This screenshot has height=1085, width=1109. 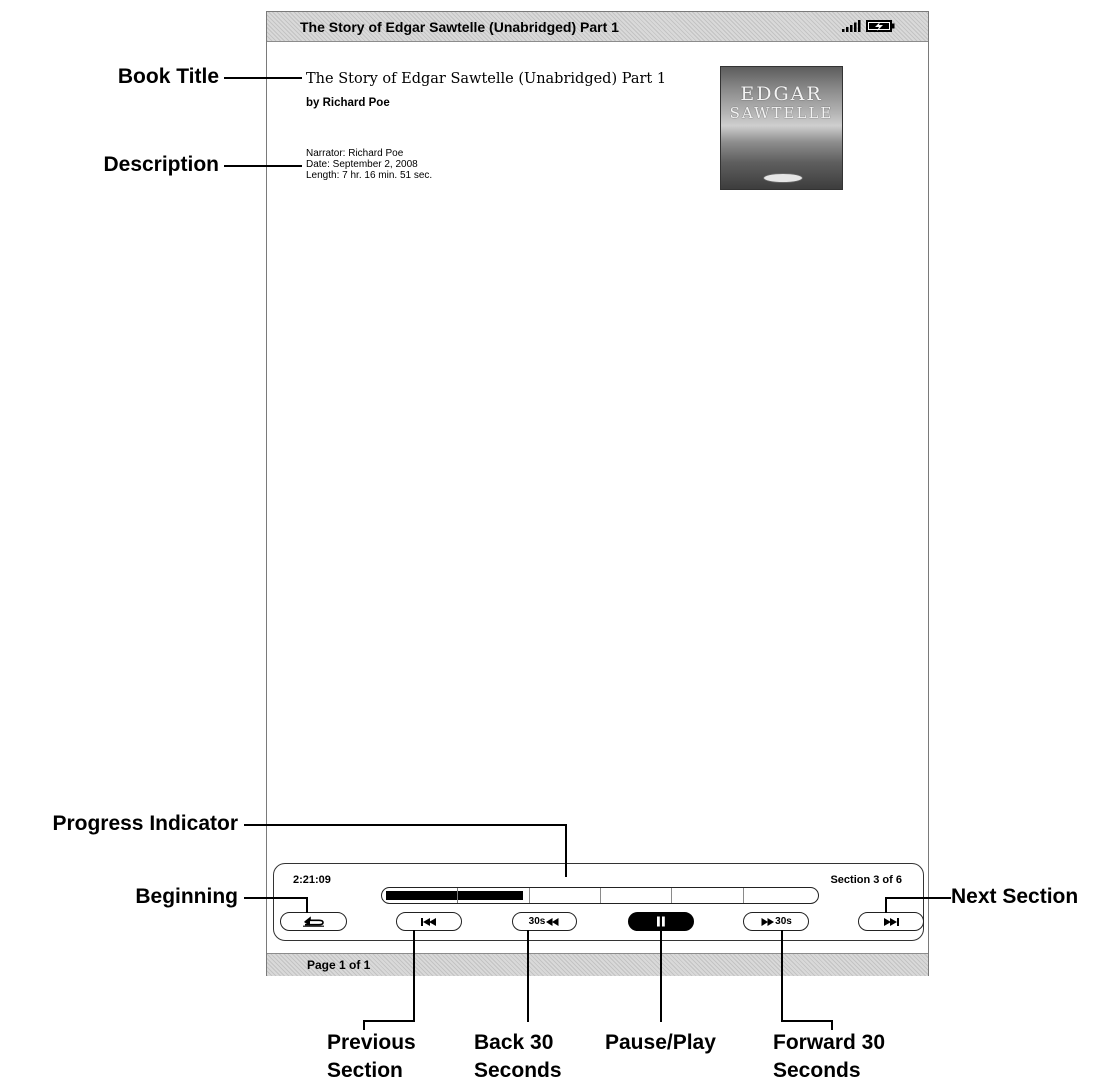 I want to click on description-date: Date: September 2, 2008, so click(x=362, y=164).